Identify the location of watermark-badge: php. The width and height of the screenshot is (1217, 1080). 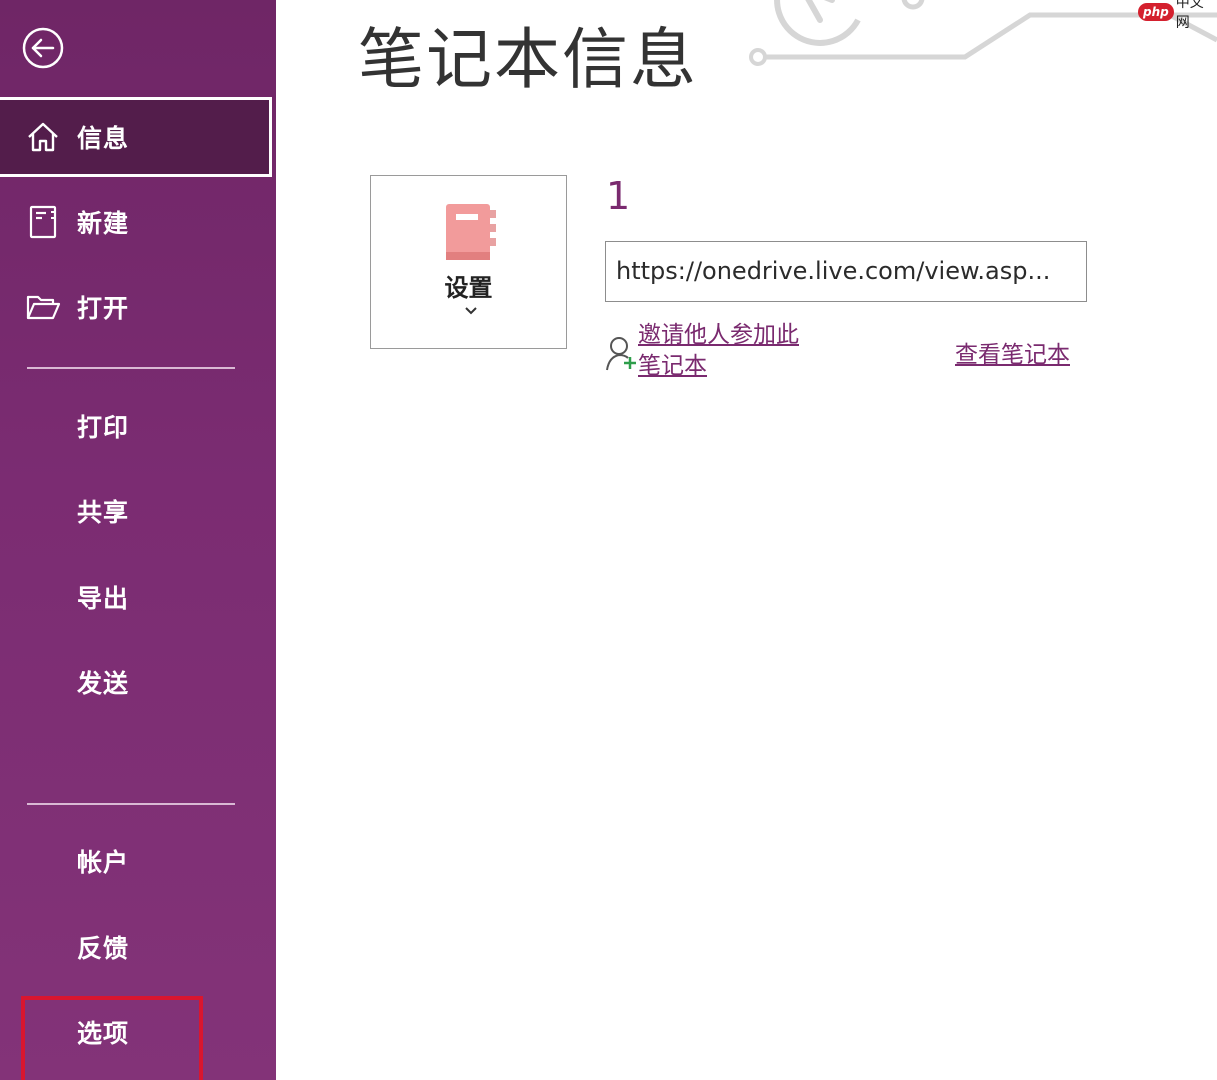
(1156, 12).